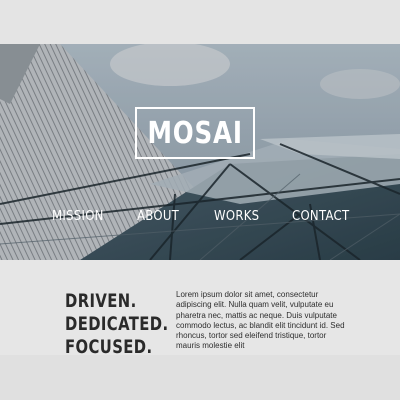 This screenshot has height=400, width=400. What do you see at coordinates (158, 216) in the screenshot?
I see `nav-item-about: ABOUT` at bounding box center [158, 216].